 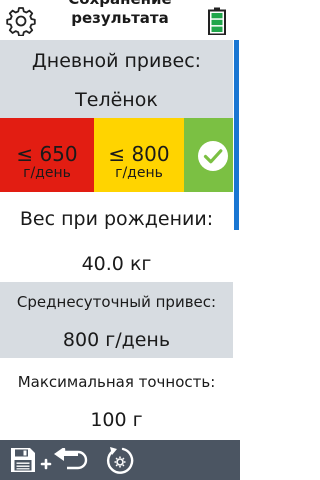 I want to click on range-mid: ≤ 800 г/день, so click(x=139, y=155).